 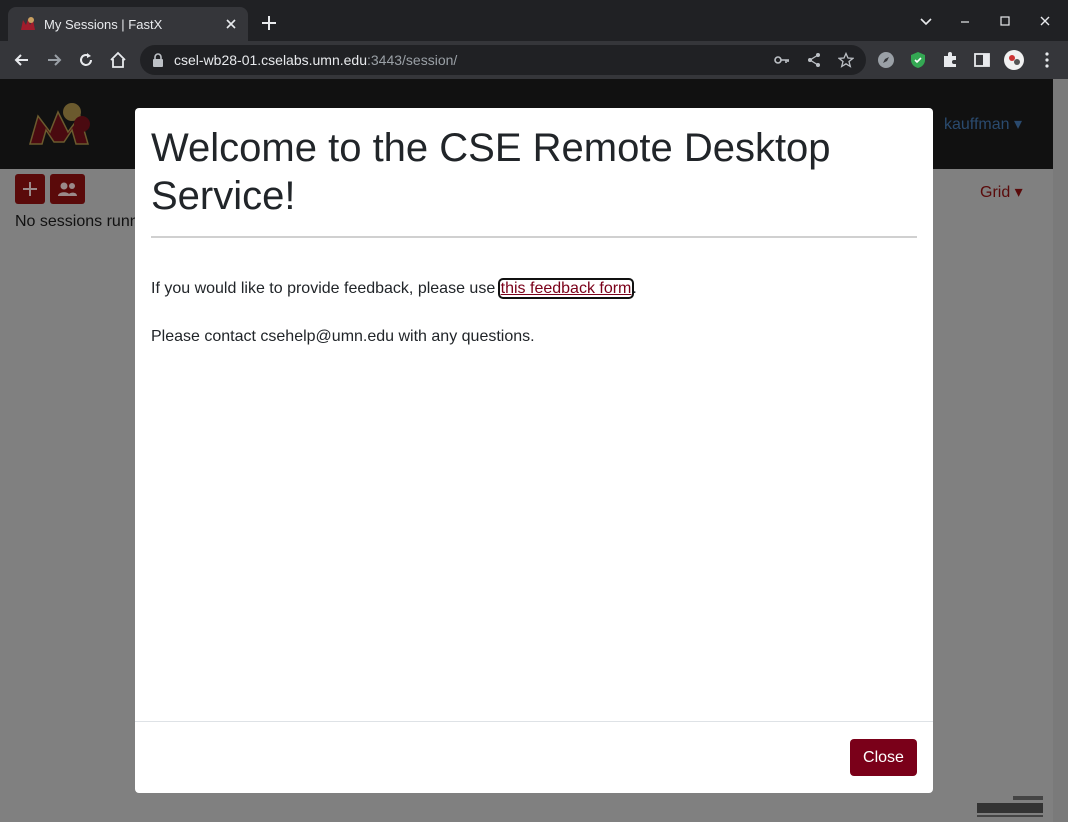 I want to click on key-icon, so click(x=782, y=60).